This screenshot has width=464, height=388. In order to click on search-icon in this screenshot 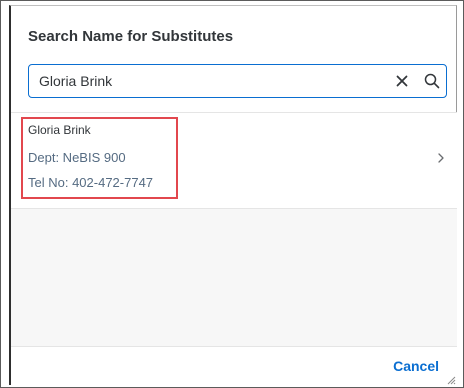, I will do `click(432, 81)`.